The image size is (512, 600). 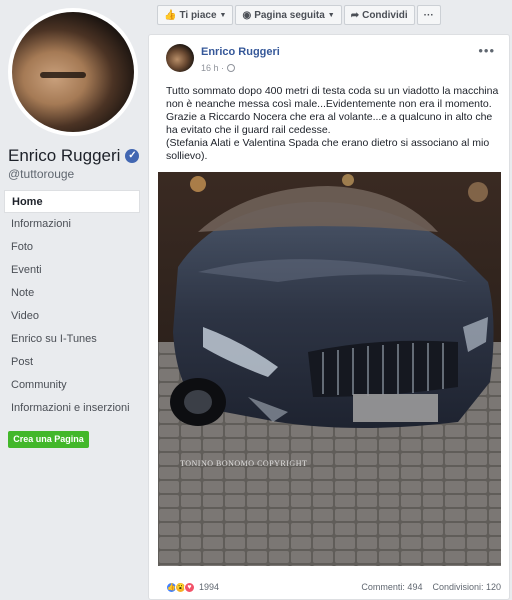 I want to click on page-name-text: Enrico Ruggeri, so click(x=64, y=156).